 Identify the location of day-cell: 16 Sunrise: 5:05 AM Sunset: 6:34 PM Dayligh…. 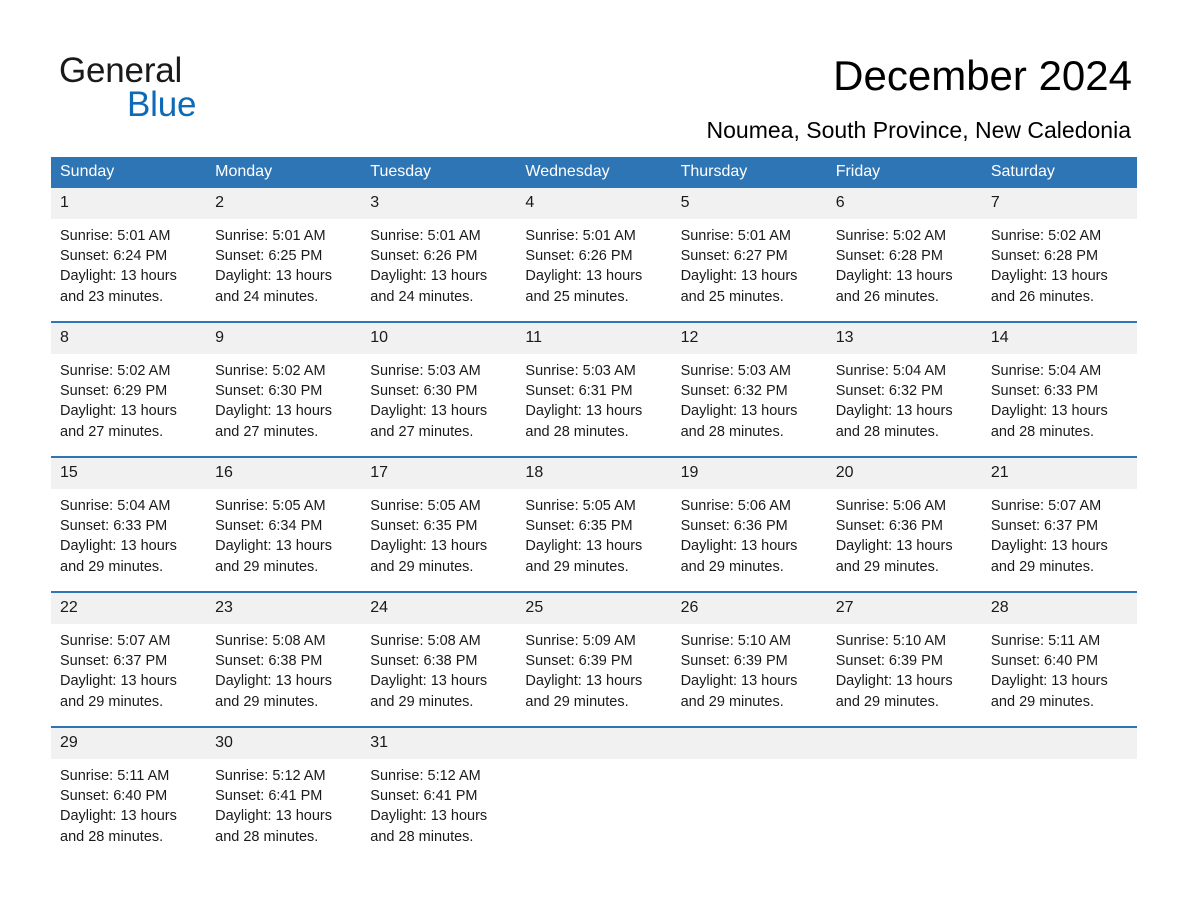
(284, 524).